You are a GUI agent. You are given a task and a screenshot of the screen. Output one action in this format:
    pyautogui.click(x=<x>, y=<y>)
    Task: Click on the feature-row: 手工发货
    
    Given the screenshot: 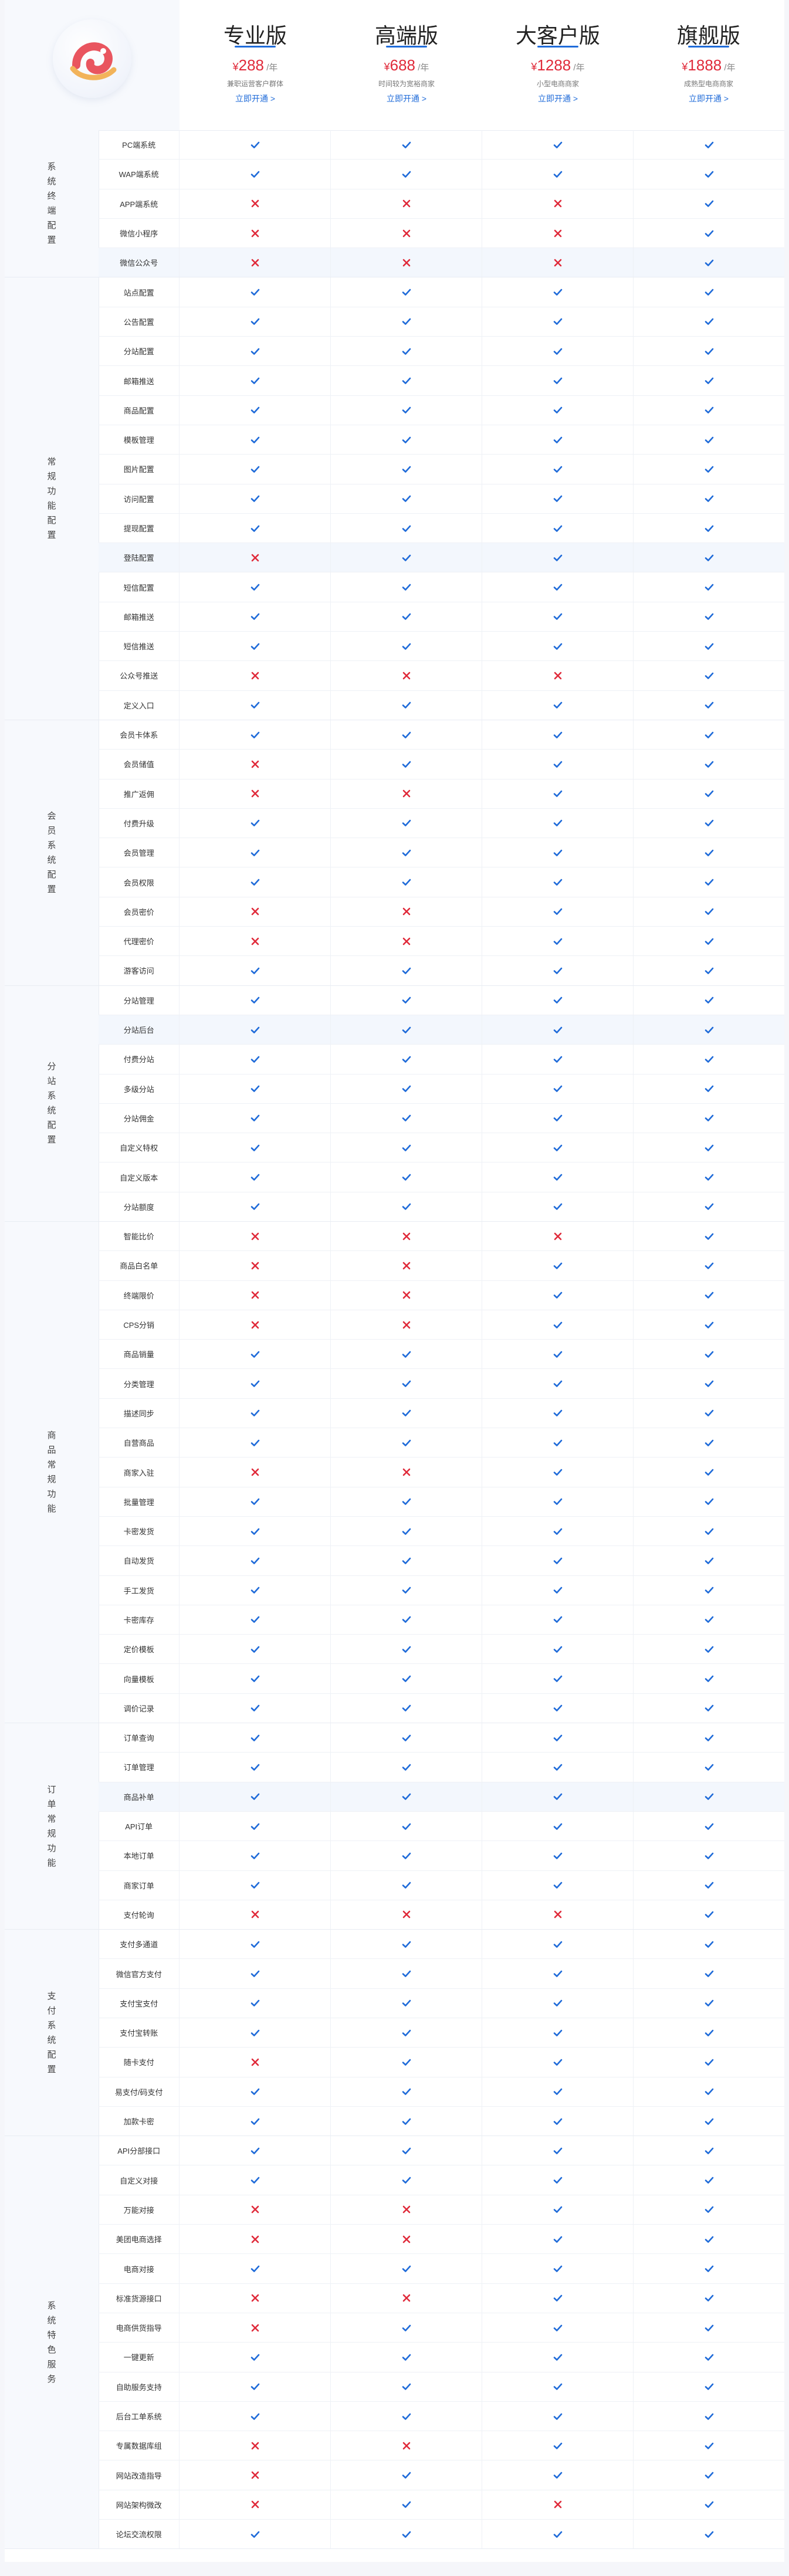 What is the action you would take?
    pyautogui.click(x=441, y=1590)
    